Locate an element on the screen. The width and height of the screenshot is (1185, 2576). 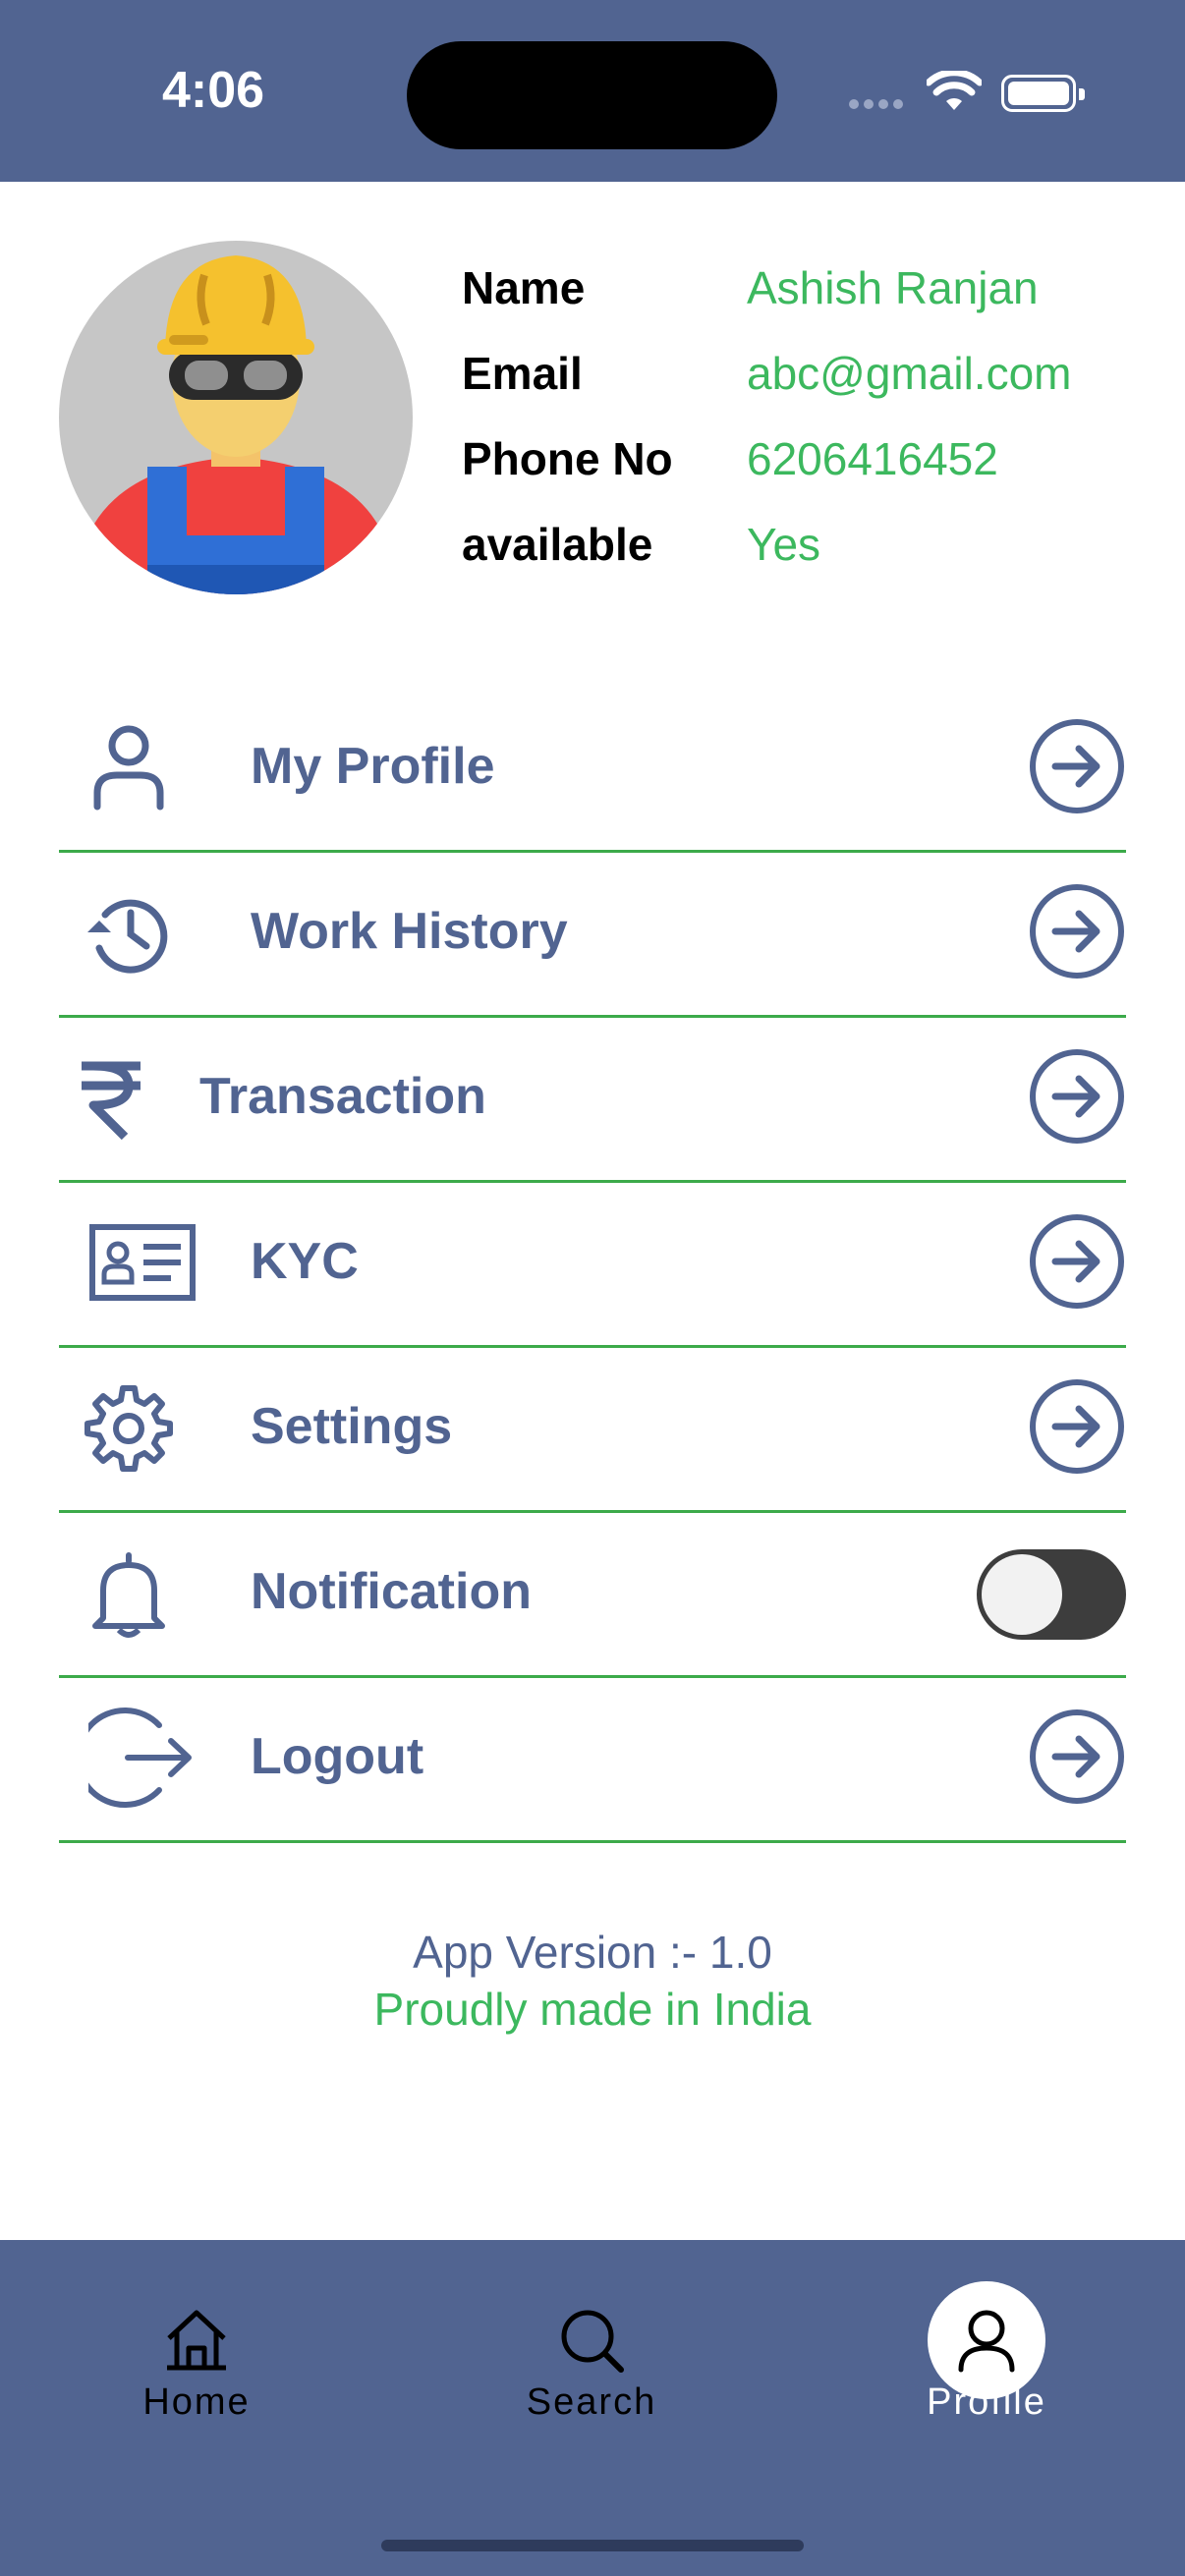
menu-label-notification: Notification is located at coordinates (392, 1591).